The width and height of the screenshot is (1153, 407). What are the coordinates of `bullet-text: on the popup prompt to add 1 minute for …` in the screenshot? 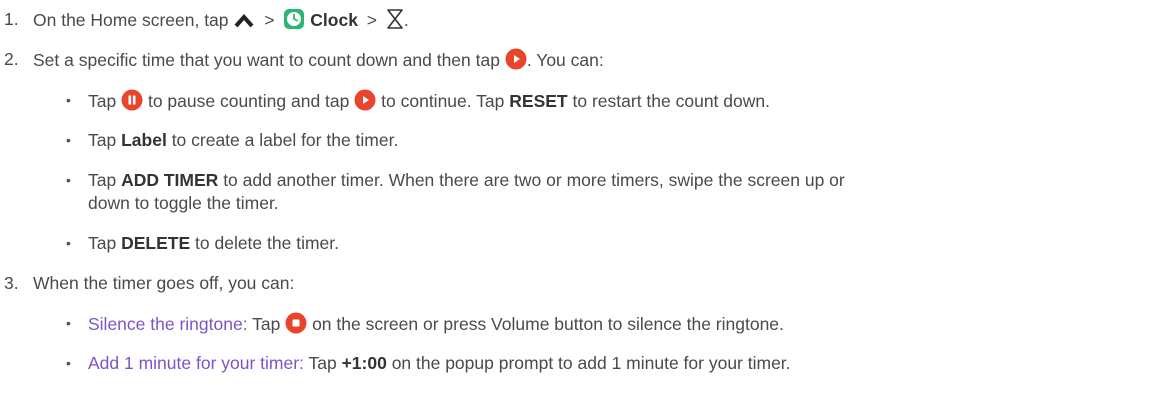 It's located at (591, 363).